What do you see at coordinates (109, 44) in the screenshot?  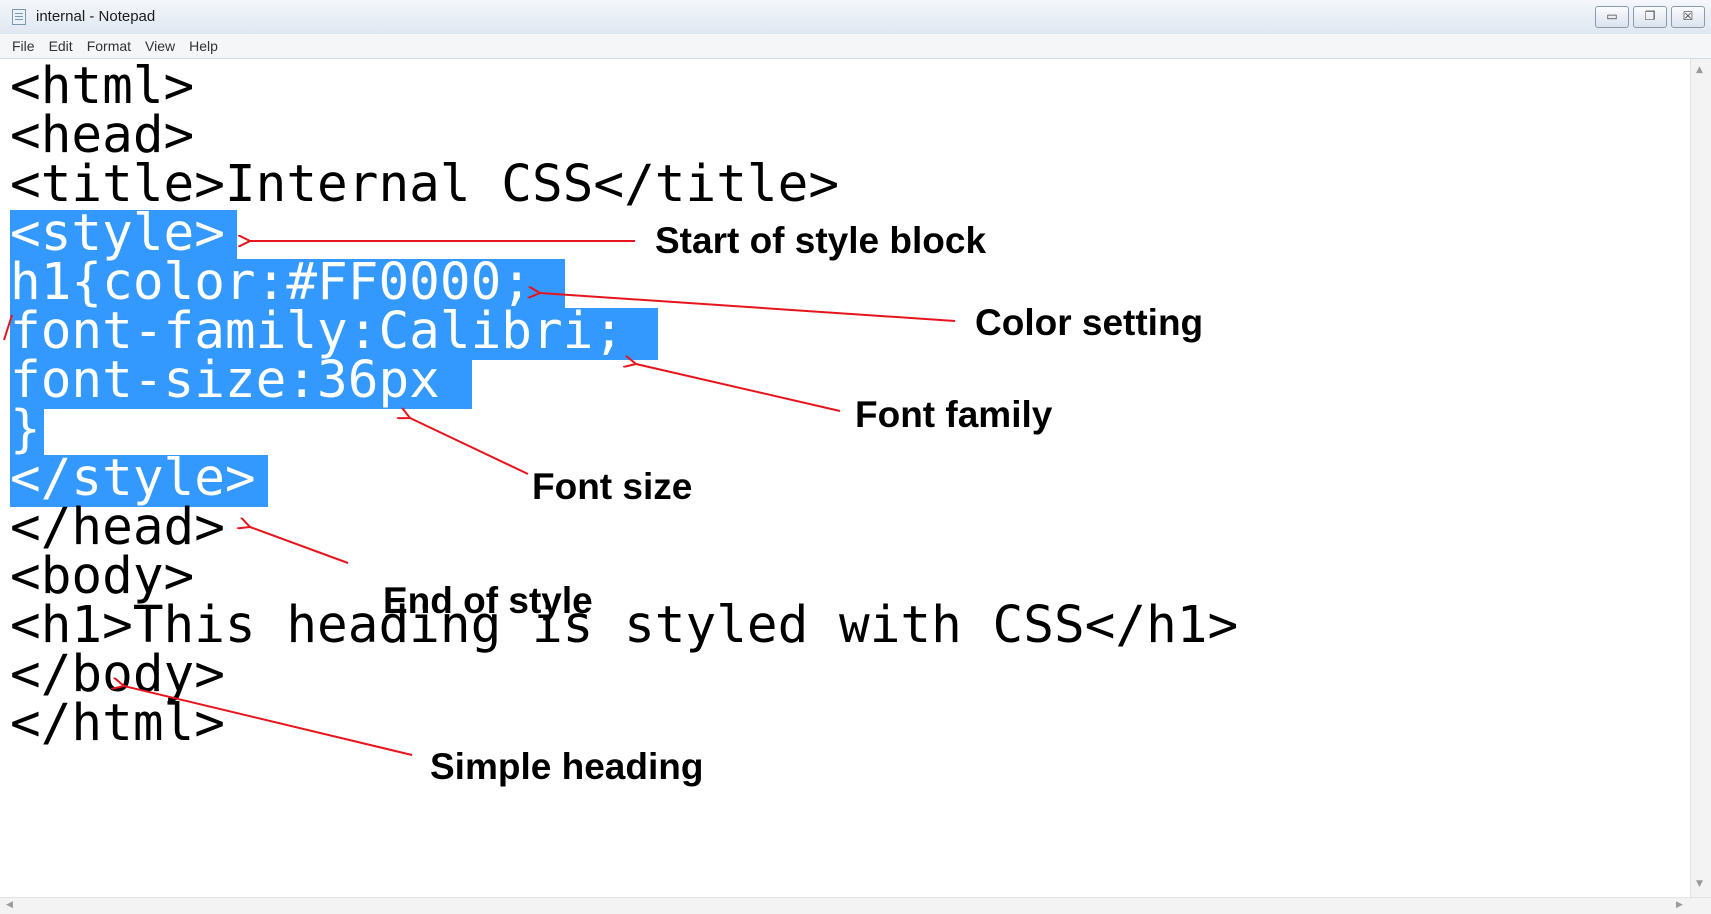 I see `menu-format: Format` at bounding box center [109, 44].